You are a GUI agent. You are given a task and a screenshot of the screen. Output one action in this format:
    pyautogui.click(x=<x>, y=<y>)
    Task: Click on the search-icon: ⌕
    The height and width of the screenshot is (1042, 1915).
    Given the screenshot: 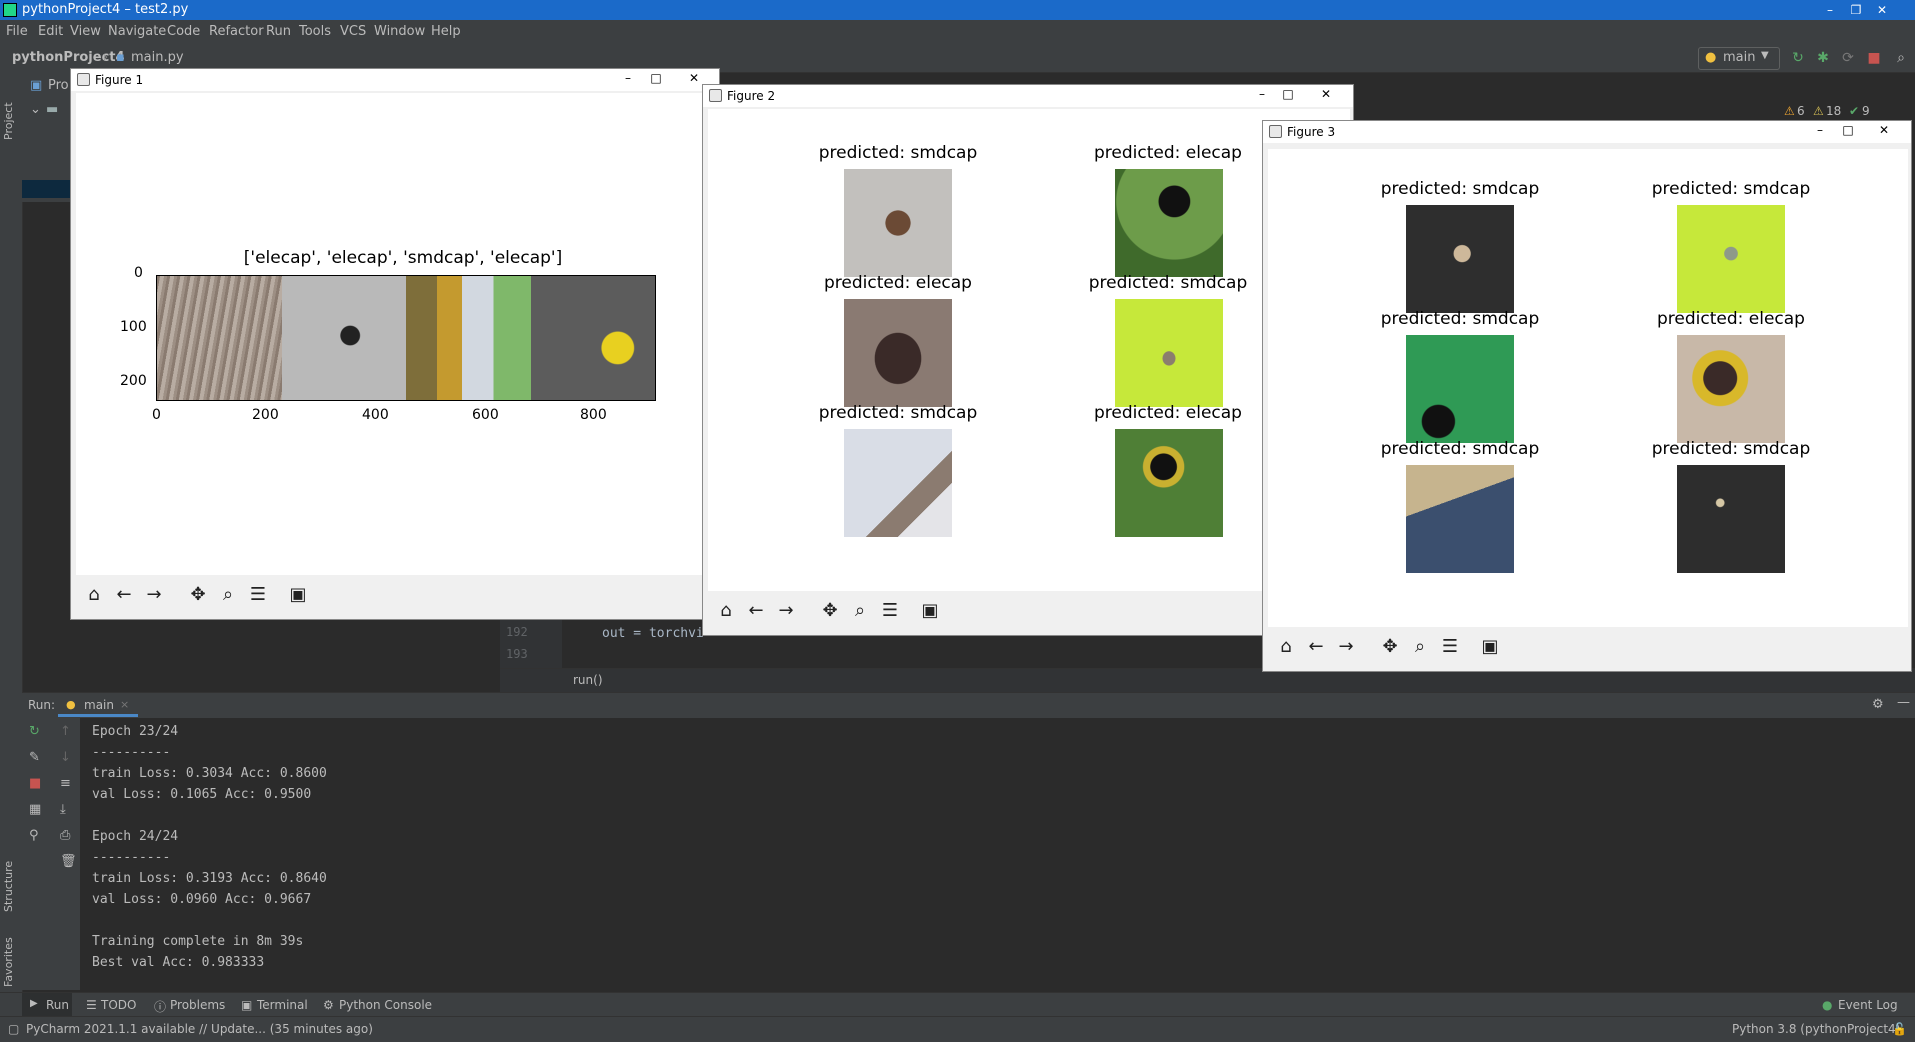 What is the action you would take?
    pyautogui.click(x=1901, y=58)
    